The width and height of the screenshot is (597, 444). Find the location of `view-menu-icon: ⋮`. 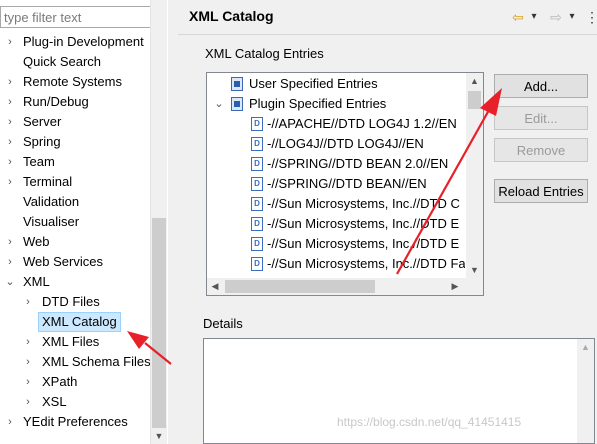

view-menu-icon: ⋮ is located at coordinates (591, 17).